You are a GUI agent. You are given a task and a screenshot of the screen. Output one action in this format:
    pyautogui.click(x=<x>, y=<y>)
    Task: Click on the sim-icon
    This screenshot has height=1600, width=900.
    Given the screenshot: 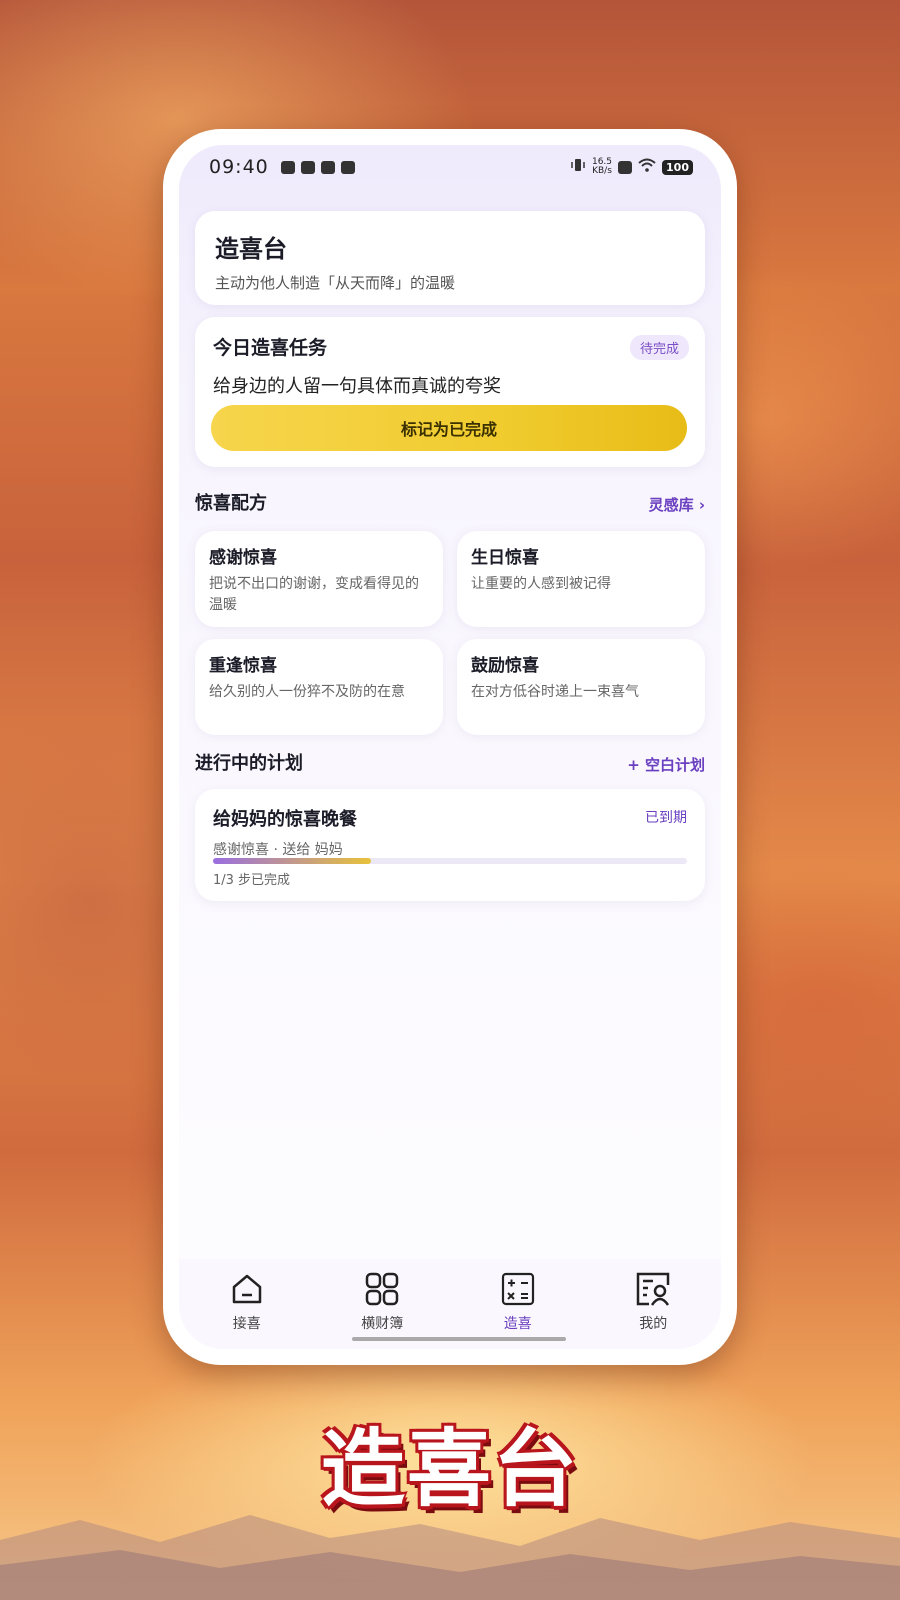 What is the action you would take?
    pyautogui.click(x=625, y=167)
    